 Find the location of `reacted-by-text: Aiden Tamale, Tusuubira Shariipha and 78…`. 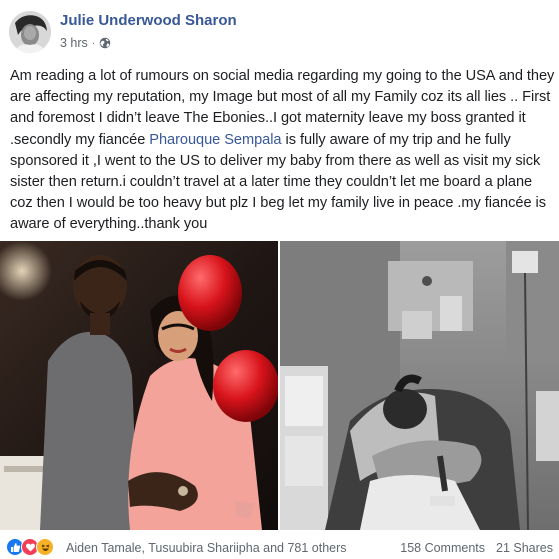

reacted-by-text: Aiden Tamale, Tusuubira Shariipha and 78… is located at coordinates (206, 548).